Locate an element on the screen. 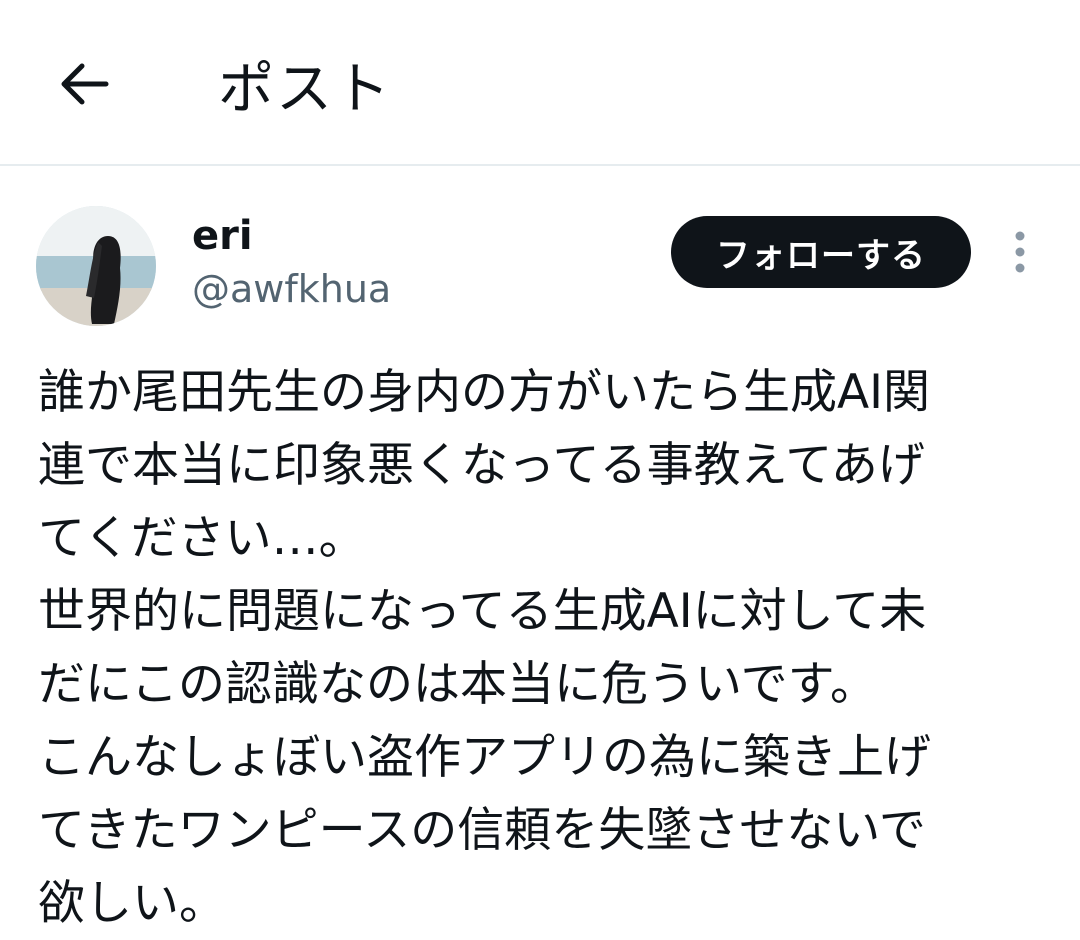 The image size is (1080, 940). more-options-button is located at coordinates (1020, 252).